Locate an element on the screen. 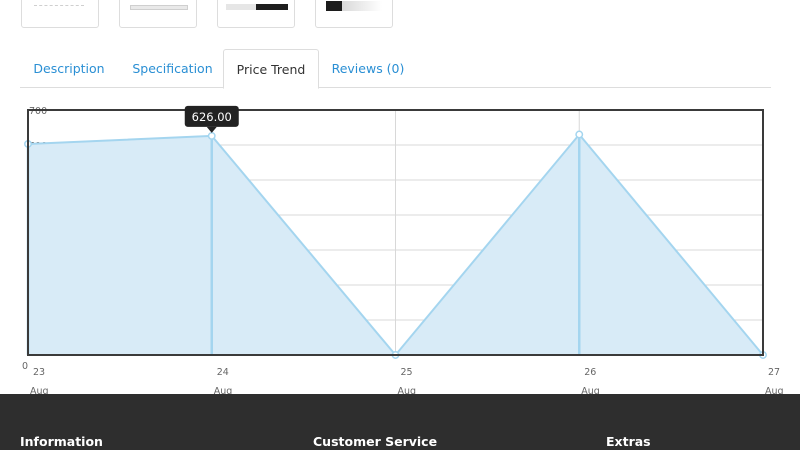  thumbnail-image-dark is located at coordinates (272, 7).